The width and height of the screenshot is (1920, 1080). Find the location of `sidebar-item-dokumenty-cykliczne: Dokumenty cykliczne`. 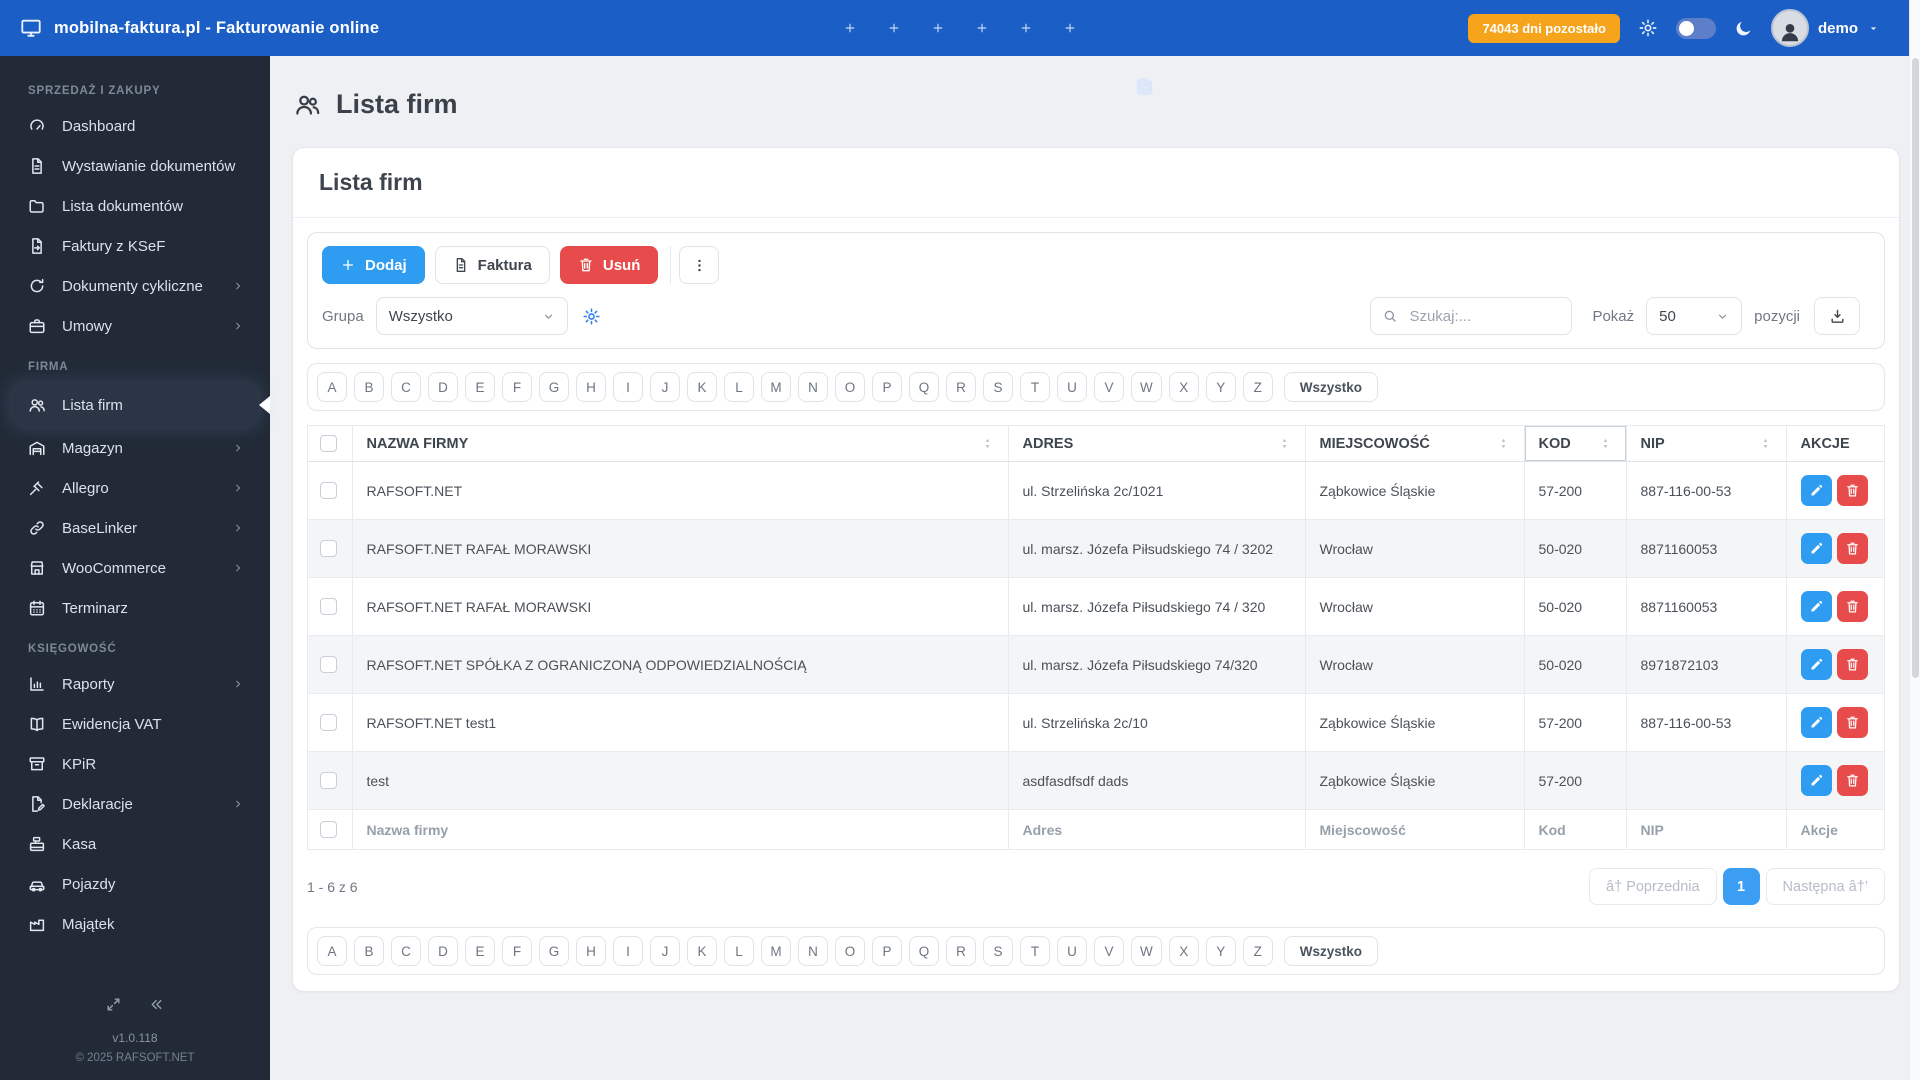

sidebar-item-dokumenty-cykliczne: Dokumenty cykliczne is located at coordinates (135, 286).